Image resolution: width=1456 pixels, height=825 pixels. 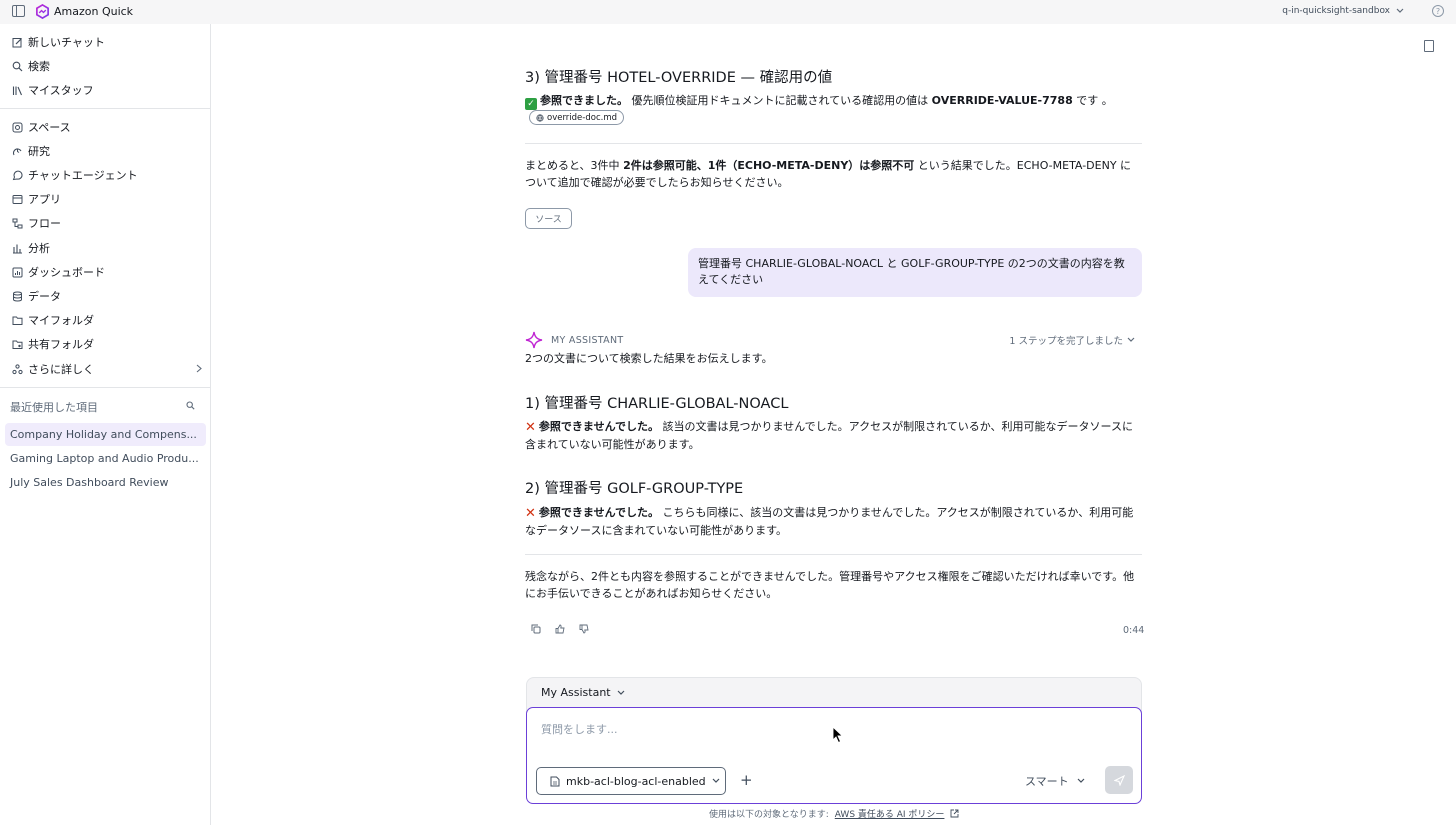 I want to click on sidebar-item-search: 検索, so click(x=31, y=66).